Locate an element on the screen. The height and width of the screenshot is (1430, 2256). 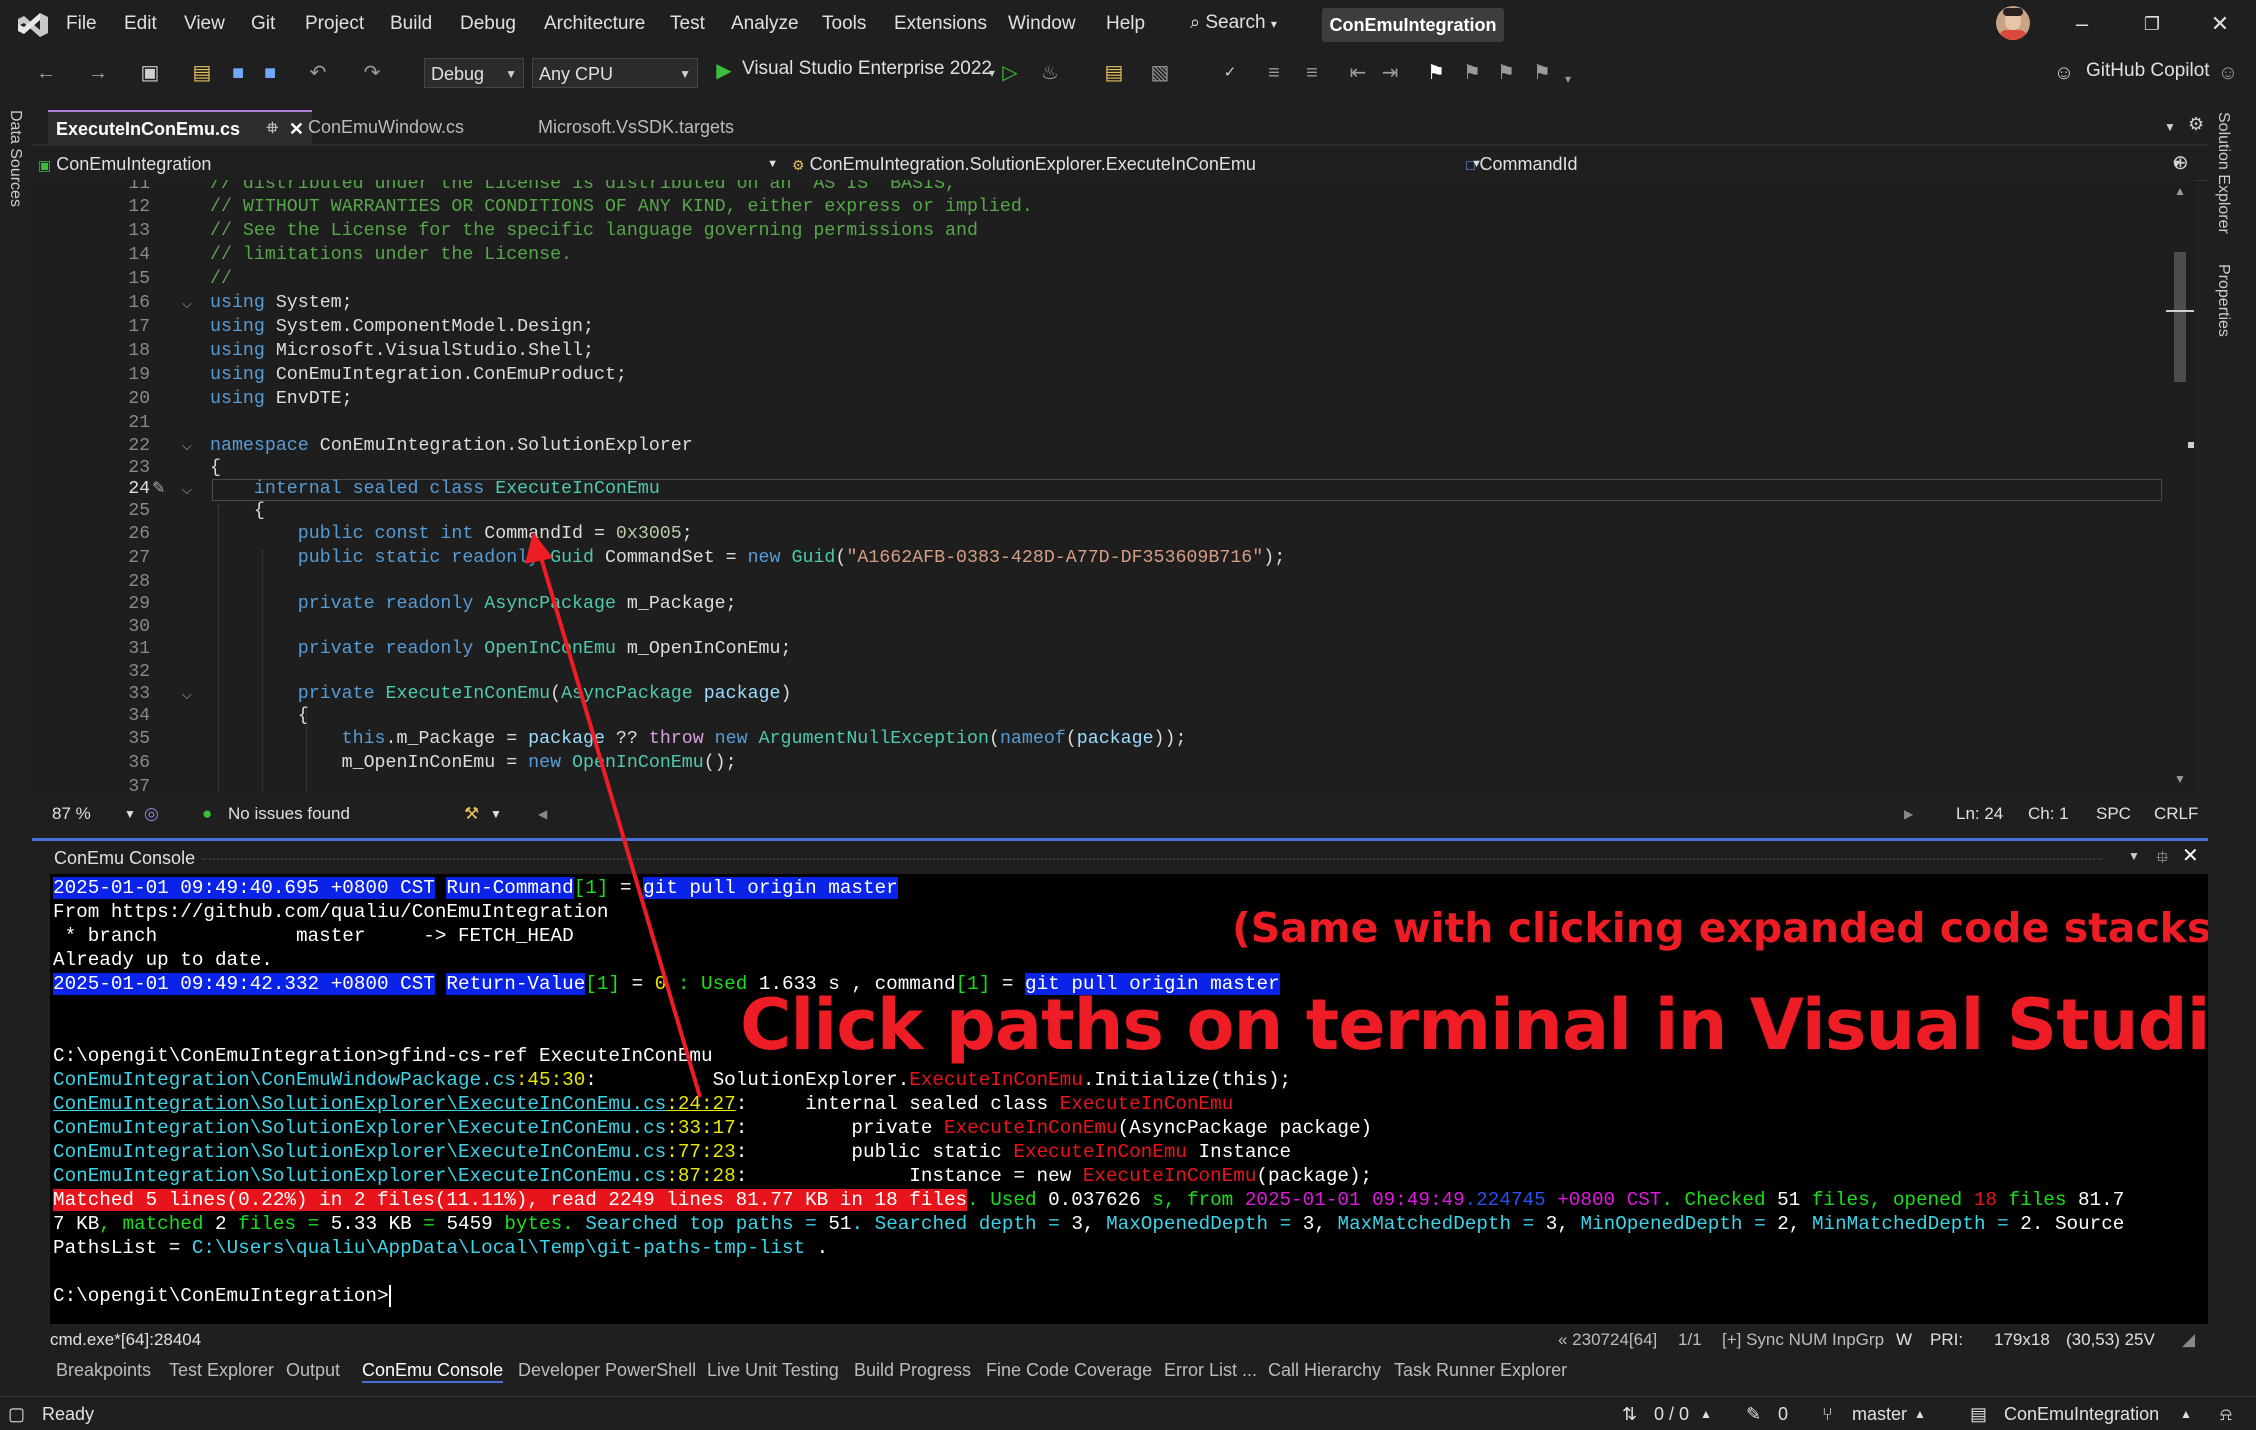
minimize-button: – is located at coordinates (2082, 24).